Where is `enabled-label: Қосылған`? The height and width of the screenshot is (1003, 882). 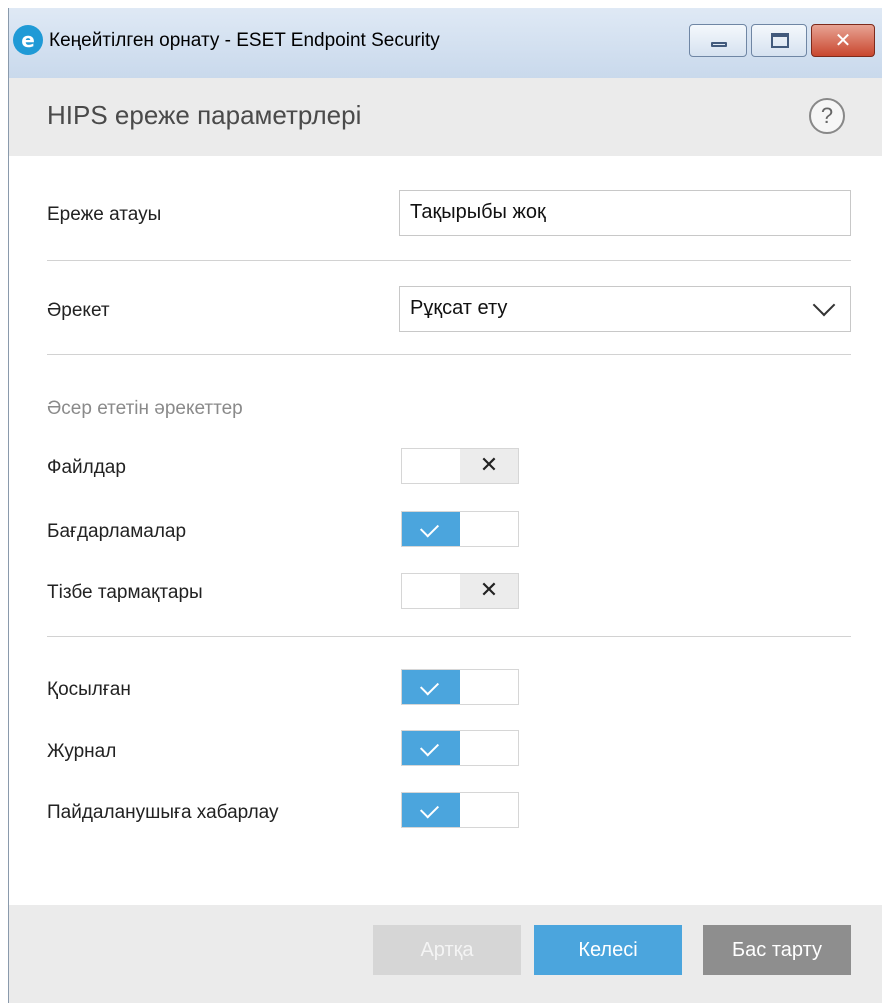 enabled-label: Қосылған is located at coordinates (89, 689).